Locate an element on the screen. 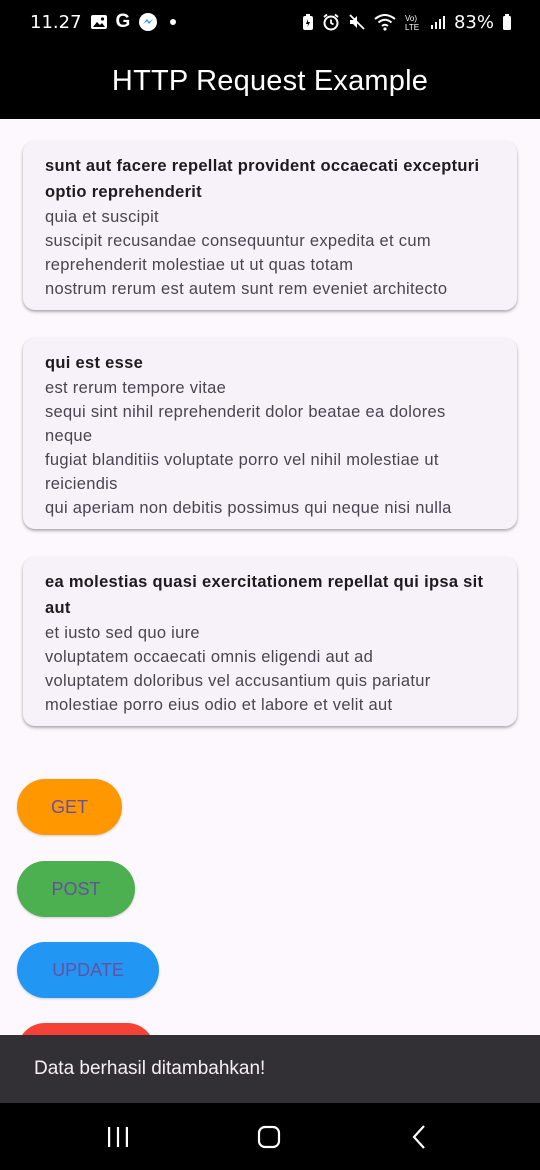  home-icon is located at coordinates (269, 1137).